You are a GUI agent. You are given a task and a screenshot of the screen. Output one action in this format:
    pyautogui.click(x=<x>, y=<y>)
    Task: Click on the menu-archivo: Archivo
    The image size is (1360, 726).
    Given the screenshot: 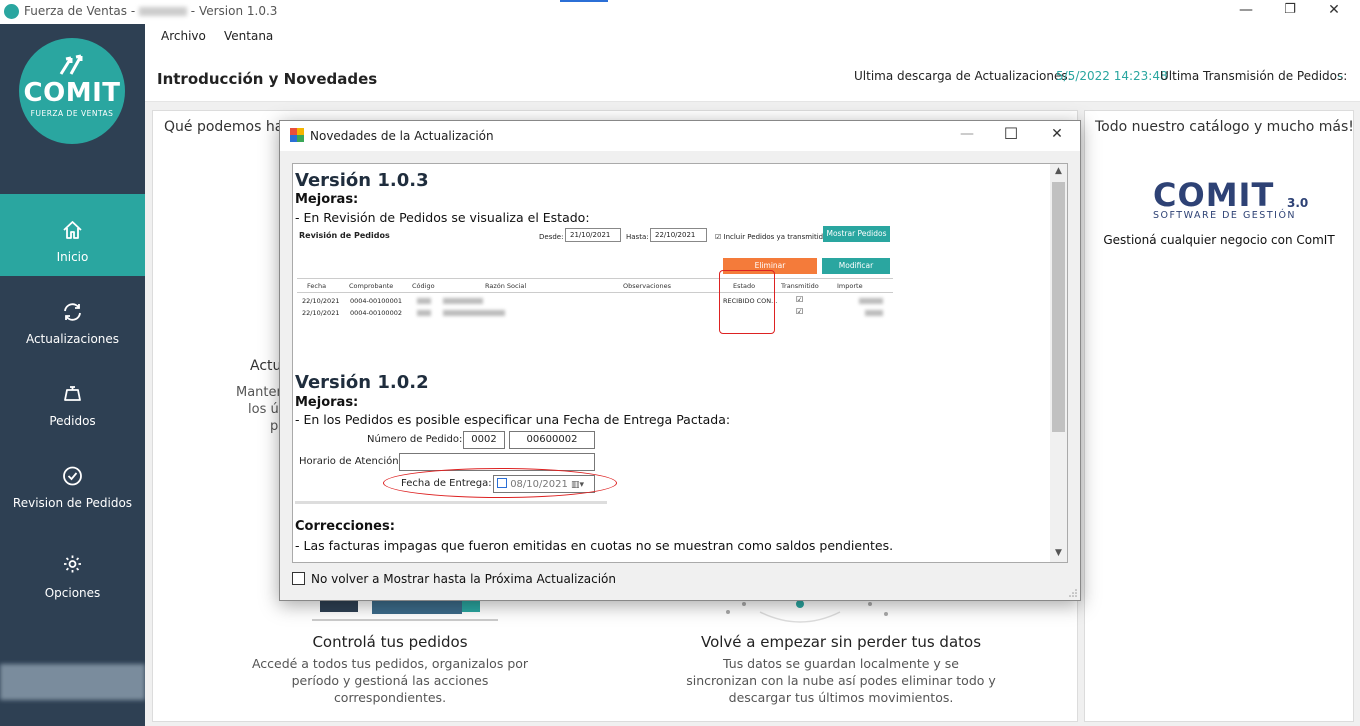 What is the action you would take?
    pyautogui.click(x=183, y=36)
    